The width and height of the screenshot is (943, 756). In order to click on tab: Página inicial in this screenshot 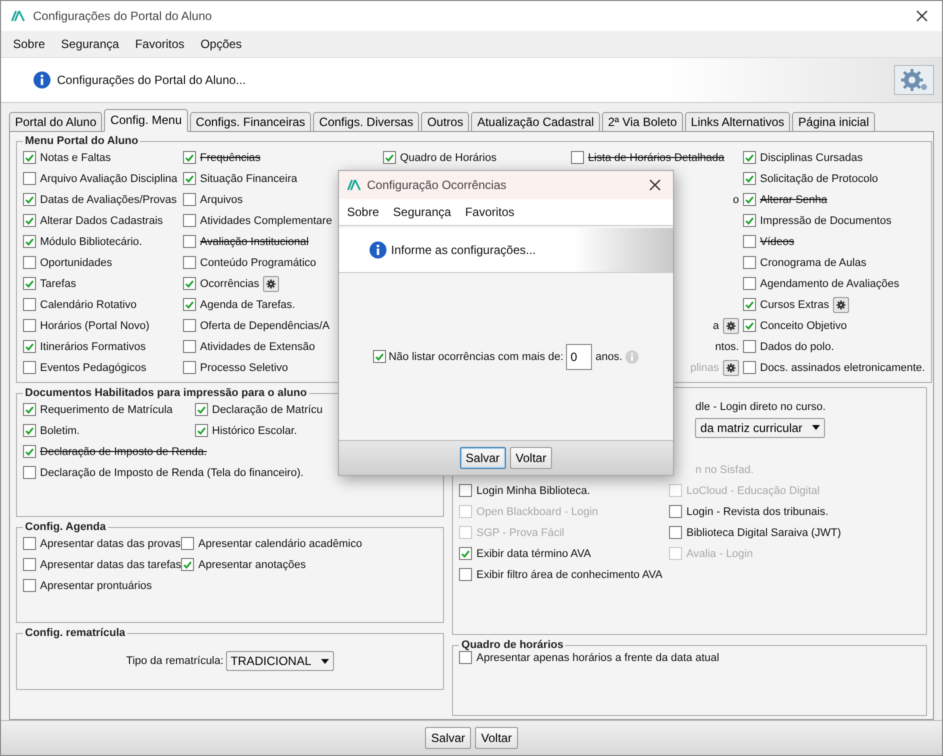, I will do `click(833, 122)`.